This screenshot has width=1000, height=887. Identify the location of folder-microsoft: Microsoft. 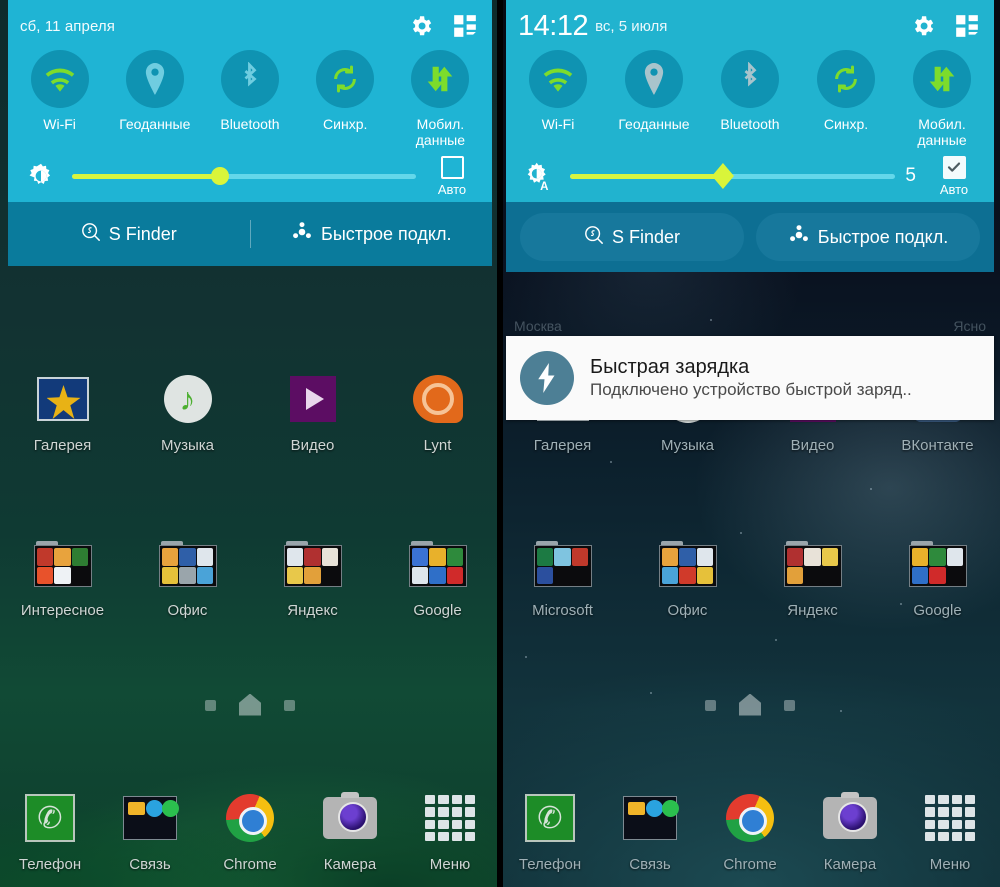
(562, 577).